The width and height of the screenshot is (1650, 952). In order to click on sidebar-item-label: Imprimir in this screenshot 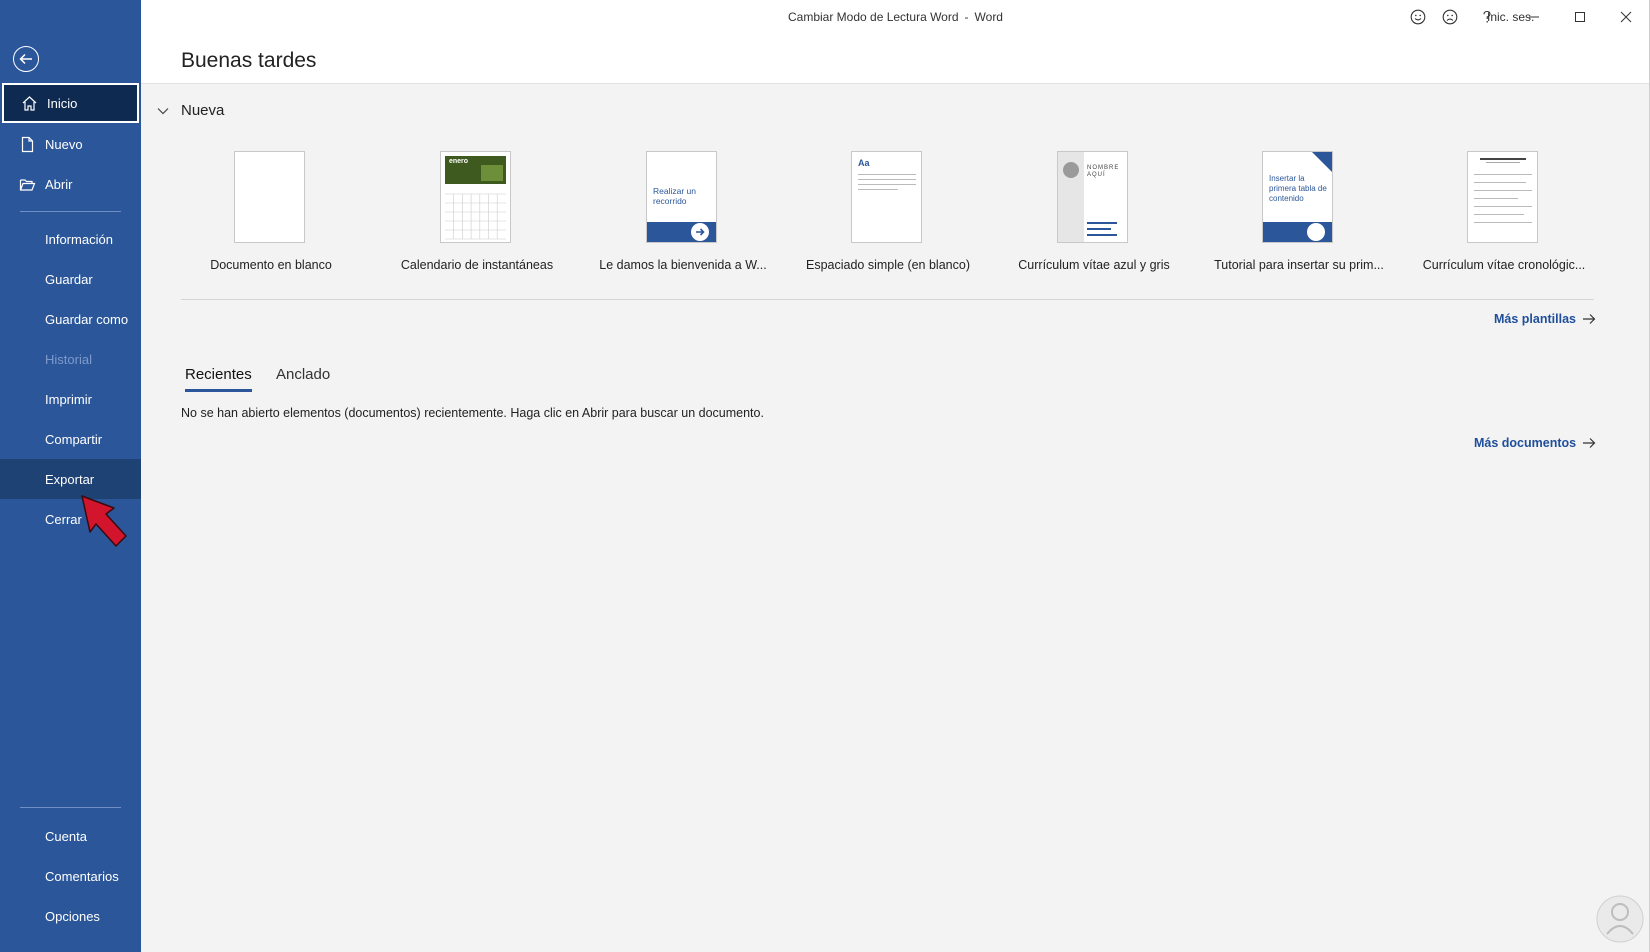, I will do `click(68, 399)`.